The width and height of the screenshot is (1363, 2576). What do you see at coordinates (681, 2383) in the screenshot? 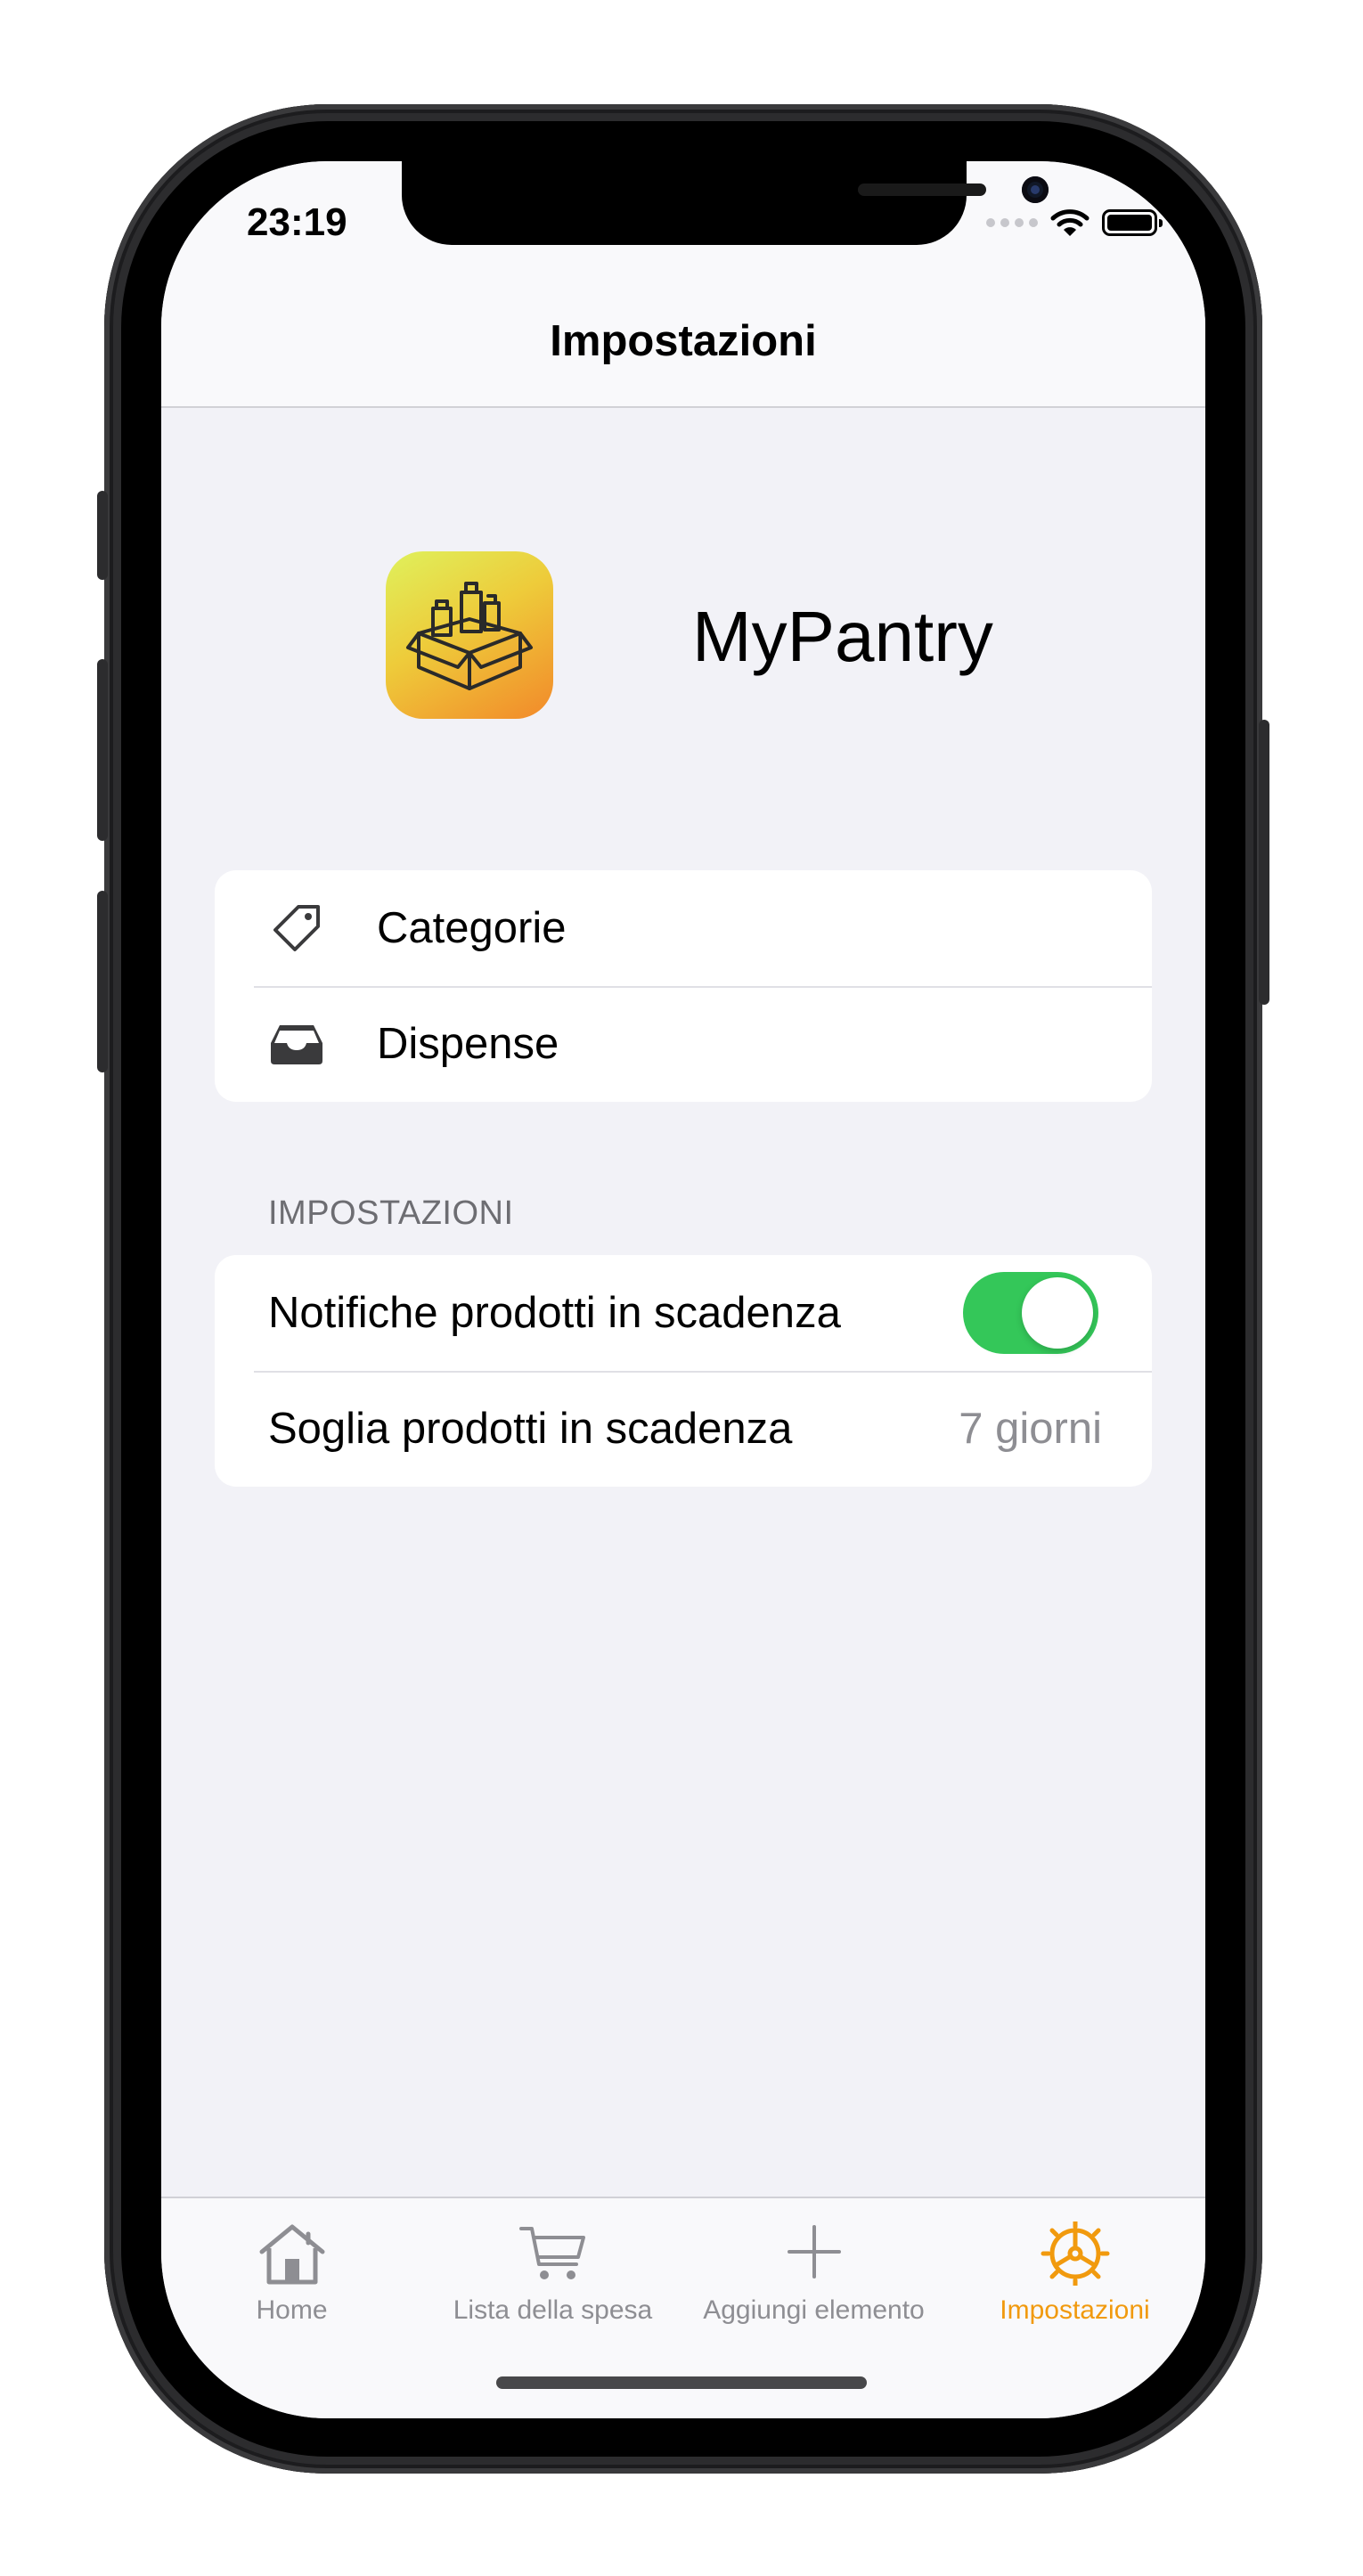
I see `home-indicator` at bounding box center [681, 2383].